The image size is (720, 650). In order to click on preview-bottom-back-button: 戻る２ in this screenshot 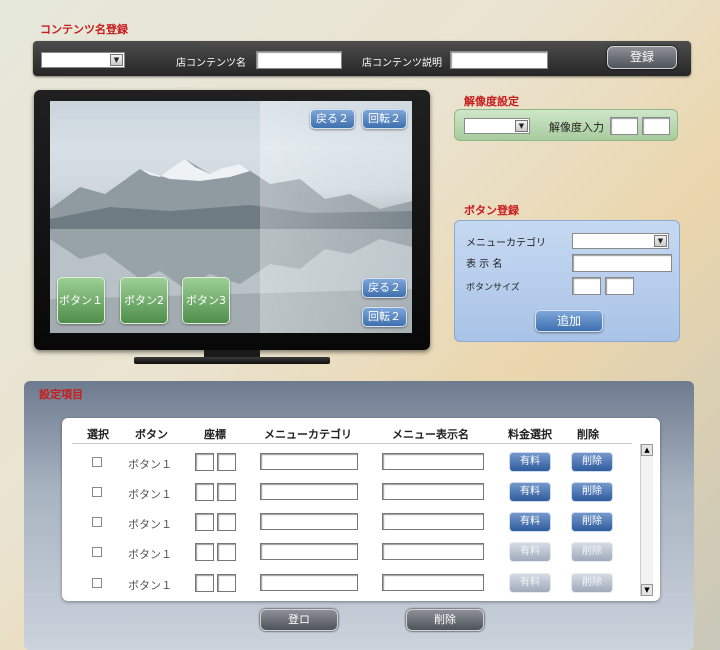, I will do `click(384, 288)`.